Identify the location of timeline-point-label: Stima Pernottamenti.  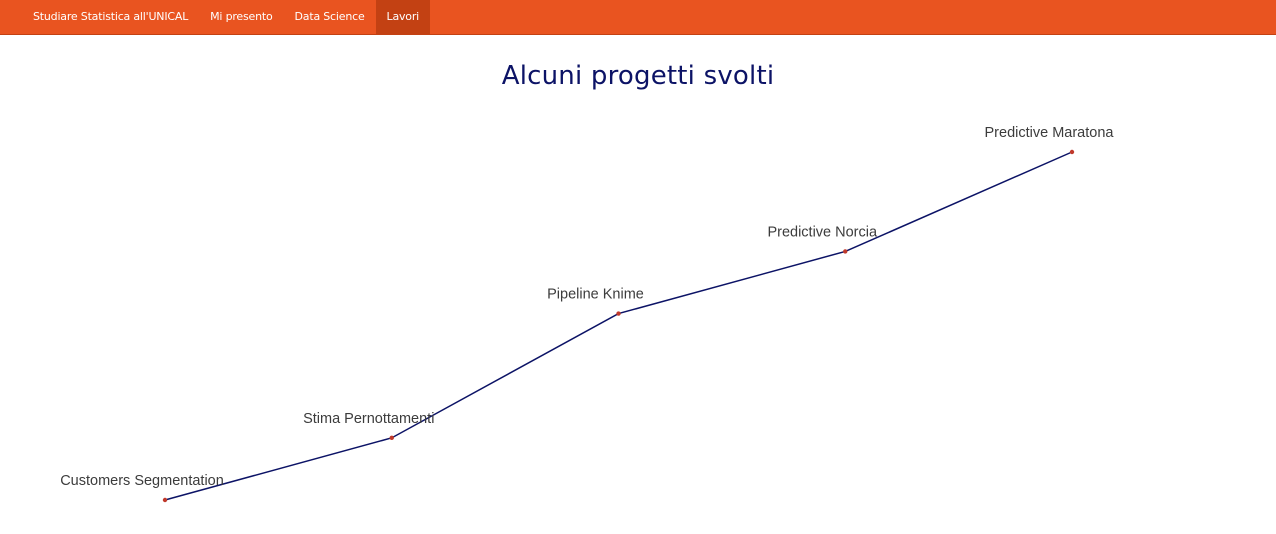
(368, 419).